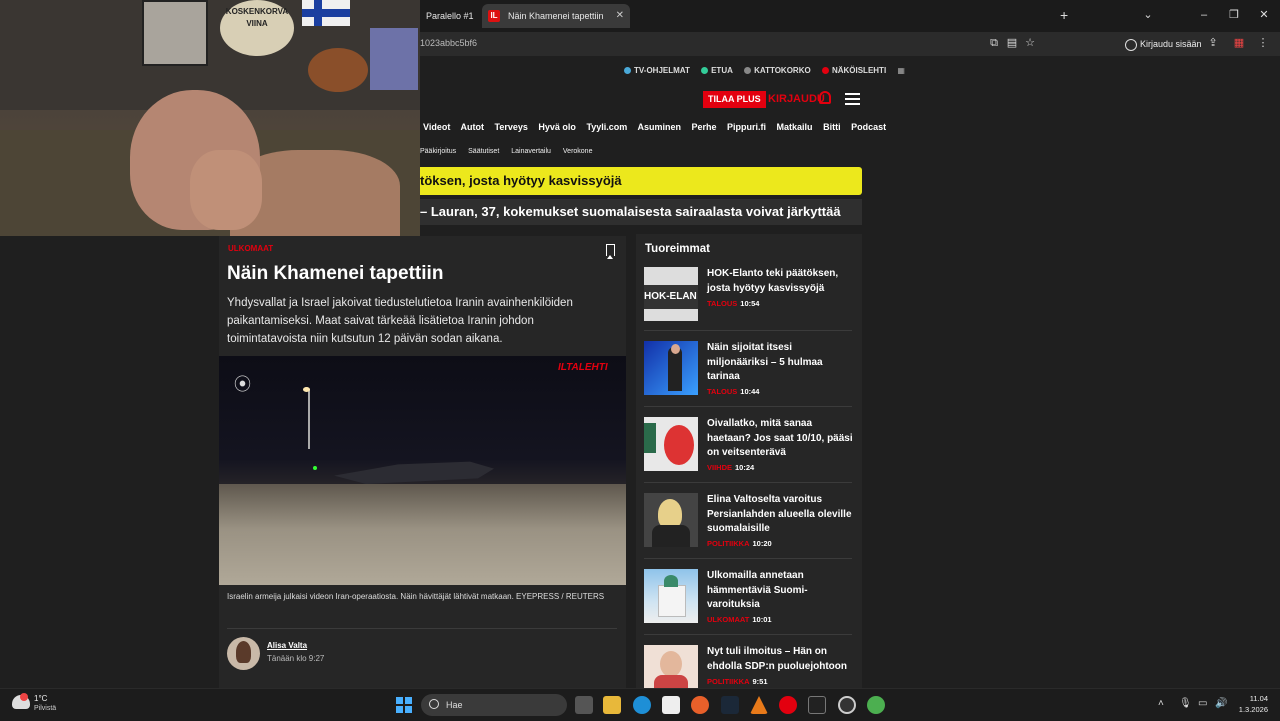 This screenshot has height=721, width=1280. Describe the element at coordinates (746, 127) in the screenshot. I see `nav-item: Pippuri.fi` at that location.